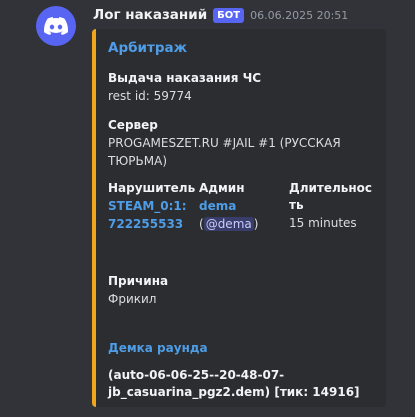  Describe the element at coordinates (132, 299) in the screenshot. I see `field-reason-value: Фрикил` at that location.